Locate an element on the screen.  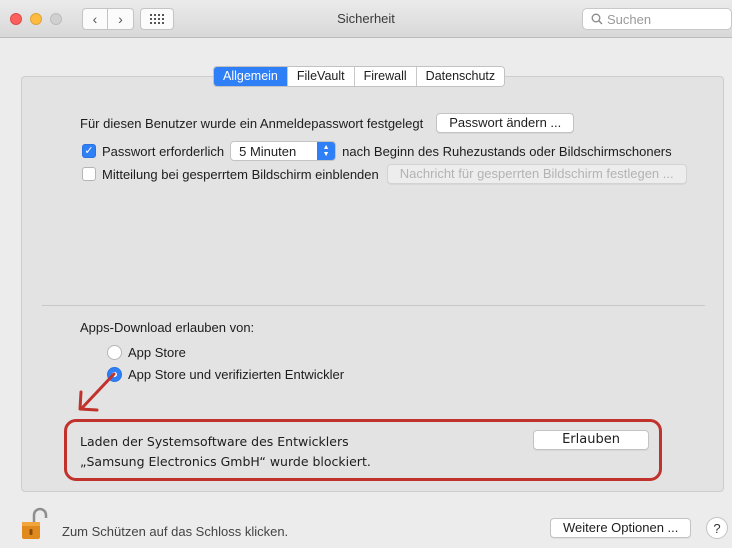
option-label: App Store und verifizierten Entwickler is located at coordinates (236, 374).